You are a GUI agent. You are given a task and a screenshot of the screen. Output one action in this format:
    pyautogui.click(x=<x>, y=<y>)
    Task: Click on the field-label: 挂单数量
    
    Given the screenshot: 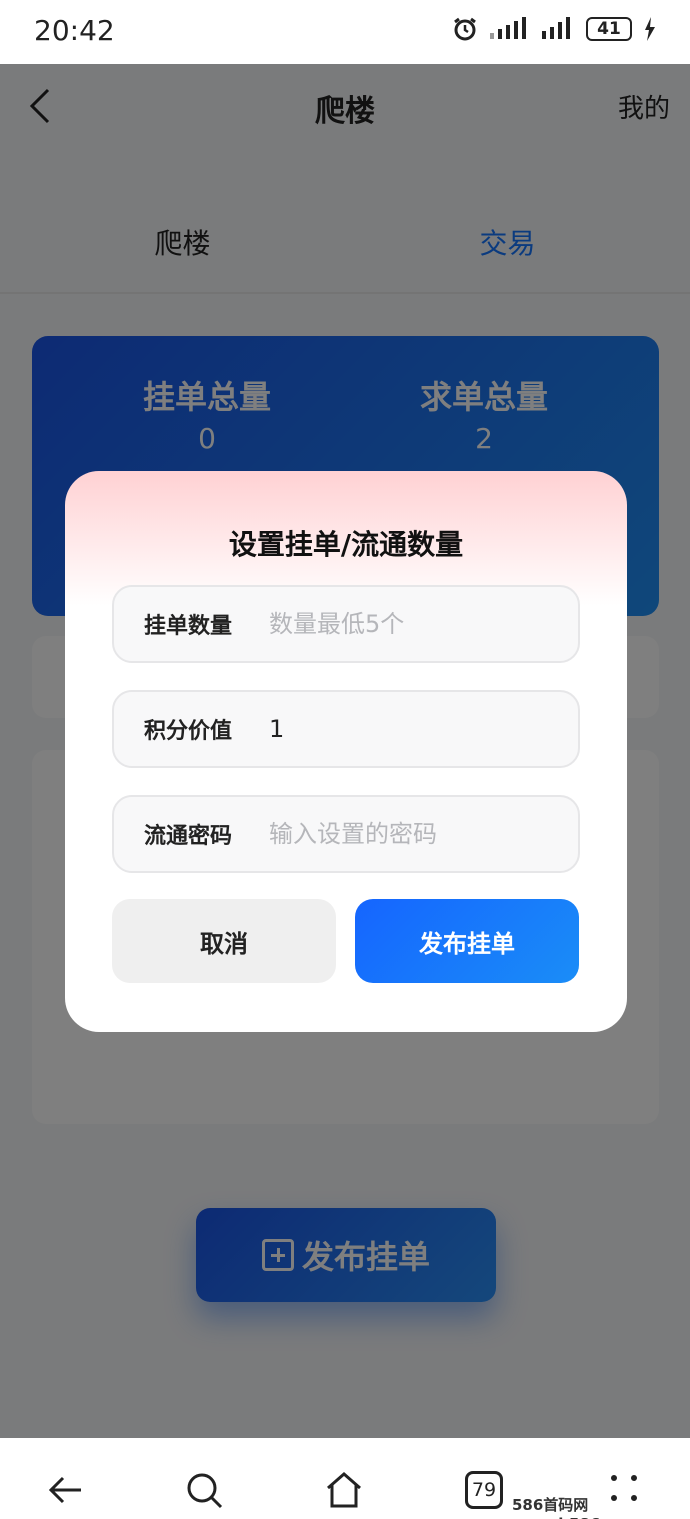 What is the action you would take?
    pyautogui.click(x=188, y=626)
    